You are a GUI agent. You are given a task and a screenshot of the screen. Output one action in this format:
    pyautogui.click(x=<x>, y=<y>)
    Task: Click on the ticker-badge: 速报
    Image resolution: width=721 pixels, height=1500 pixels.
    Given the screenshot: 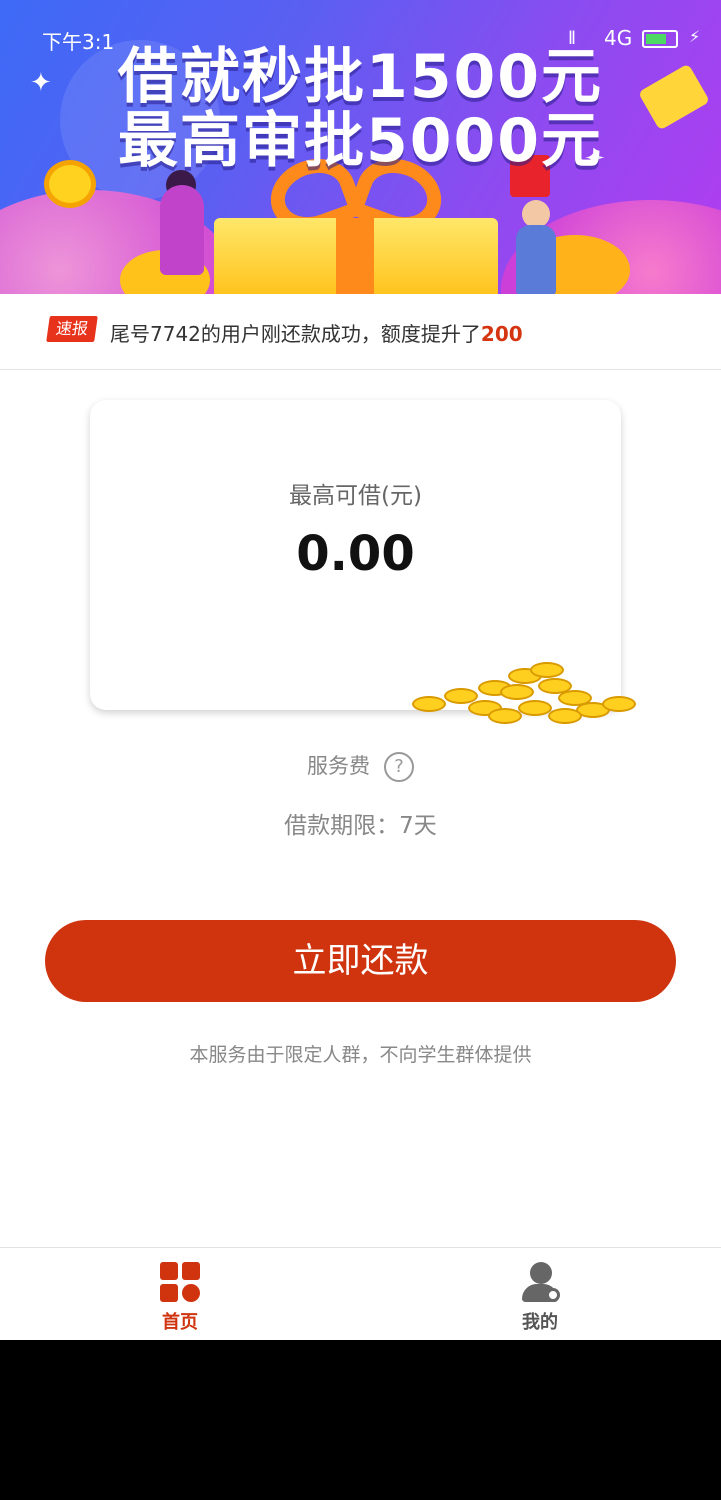 What is the action you would take?
    pyautogui.click(x=72, y=329)
    